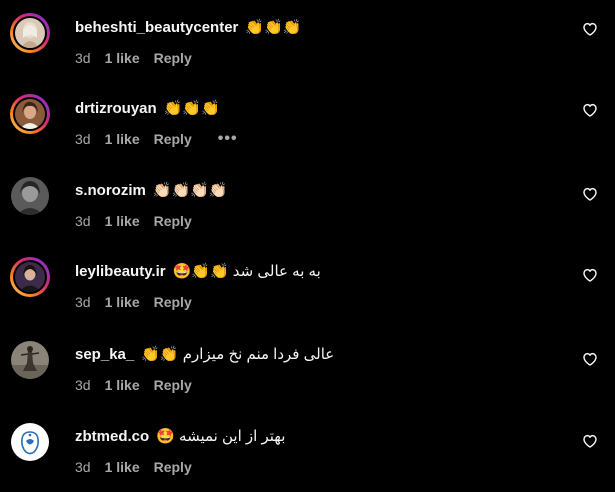 The image size is (615, 492). Describe the element at coordinates (246, 271) in the screenshot. I see `comment-text: به به عالی شد 👏👏🤩` at that location.